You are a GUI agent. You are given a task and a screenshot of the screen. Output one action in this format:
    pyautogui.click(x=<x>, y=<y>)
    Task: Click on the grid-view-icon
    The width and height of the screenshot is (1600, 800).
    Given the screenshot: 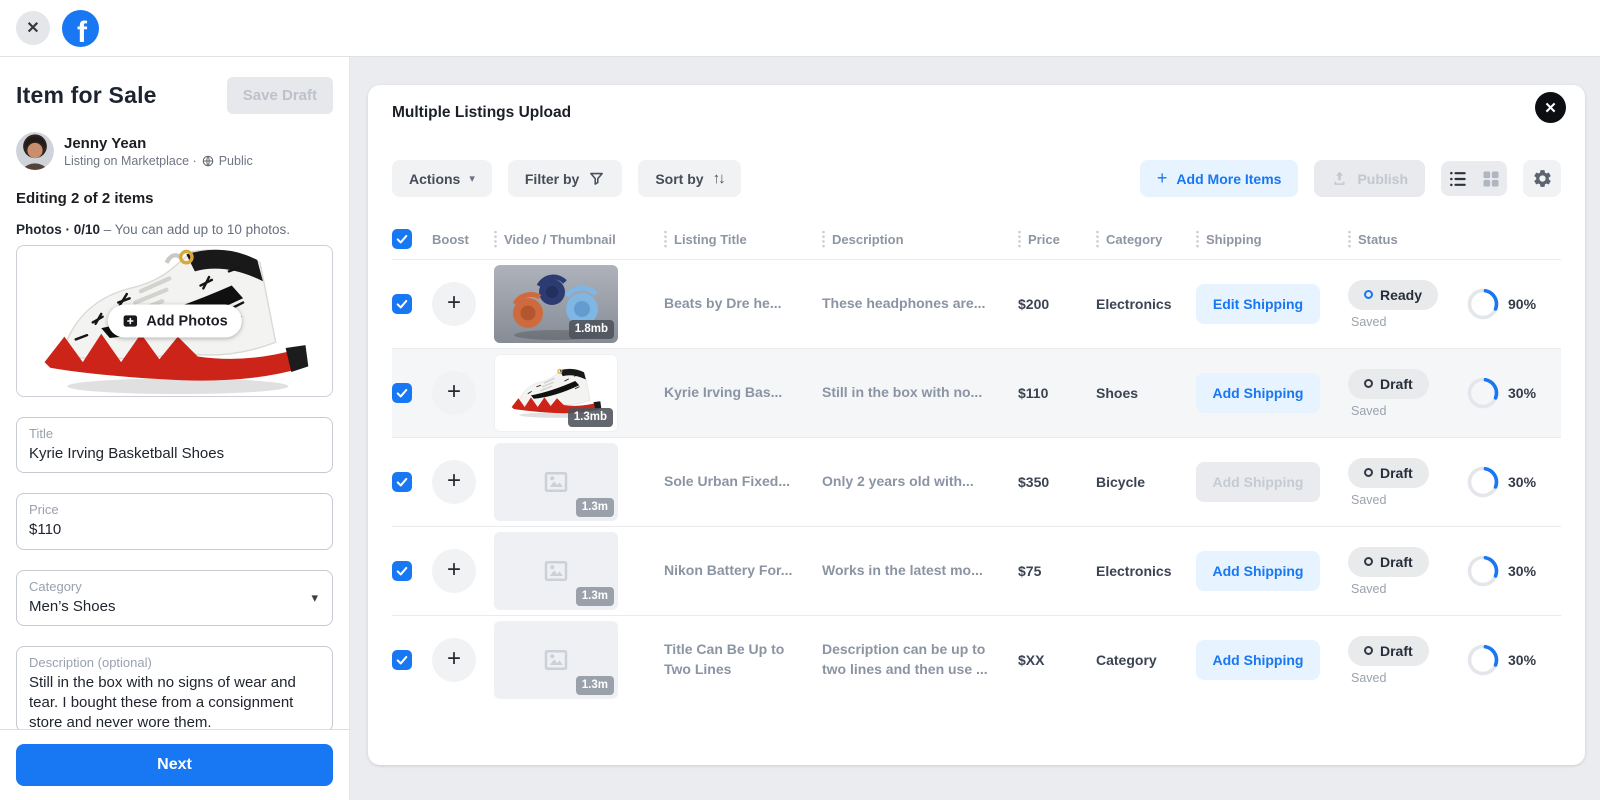 What is the action you would take?
    pyautogui.click(x=1490, y=178)
    